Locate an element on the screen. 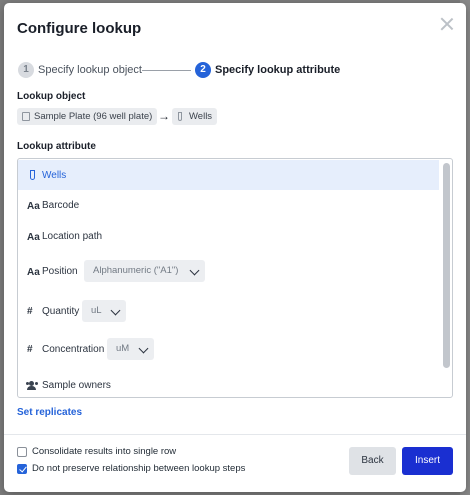 The width and height of the screenshot is (470, 495). plate-icon is located at coordinates (26, 116).